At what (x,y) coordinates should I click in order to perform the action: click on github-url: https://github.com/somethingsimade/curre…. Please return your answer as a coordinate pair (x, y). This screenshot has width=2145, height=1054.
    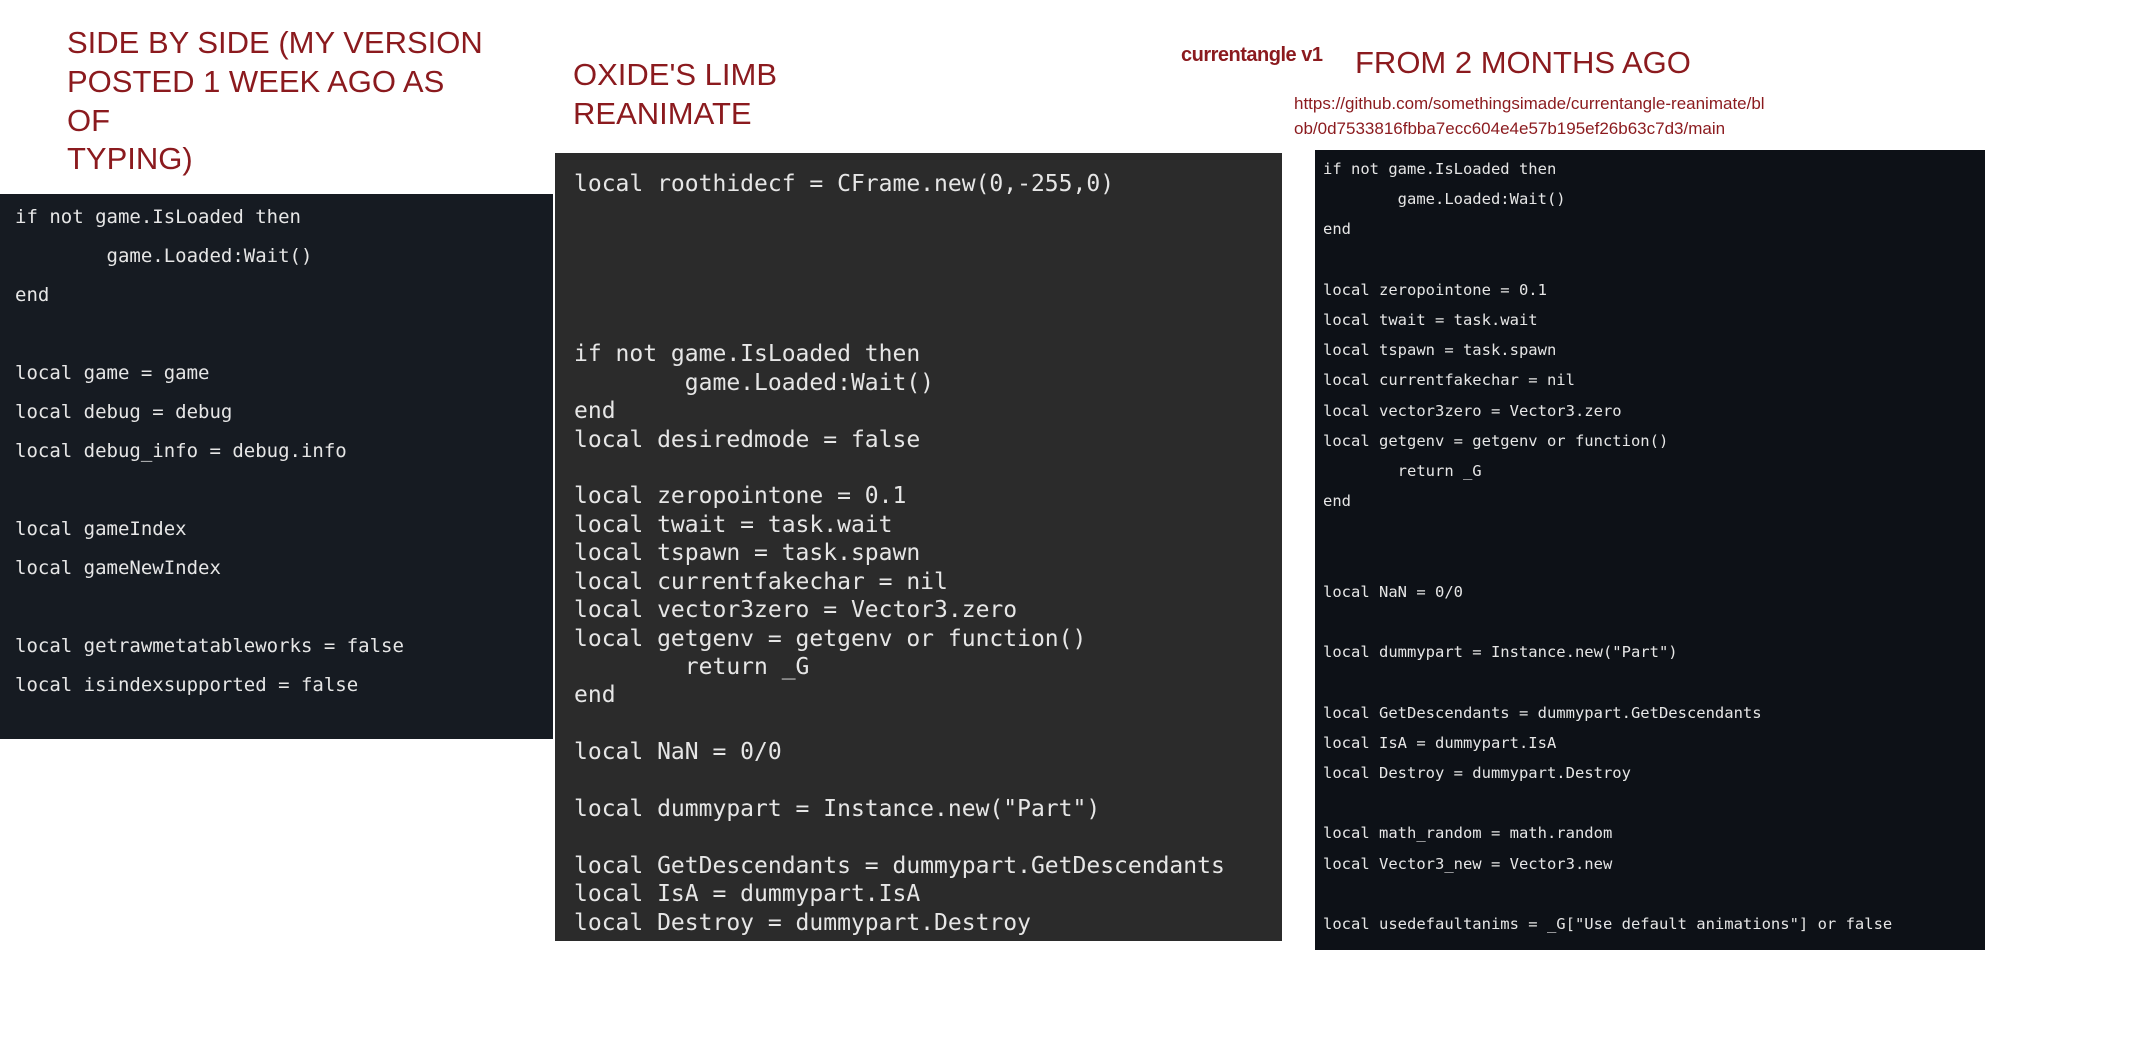
    Looking at the image, I should click on (1529, 116).